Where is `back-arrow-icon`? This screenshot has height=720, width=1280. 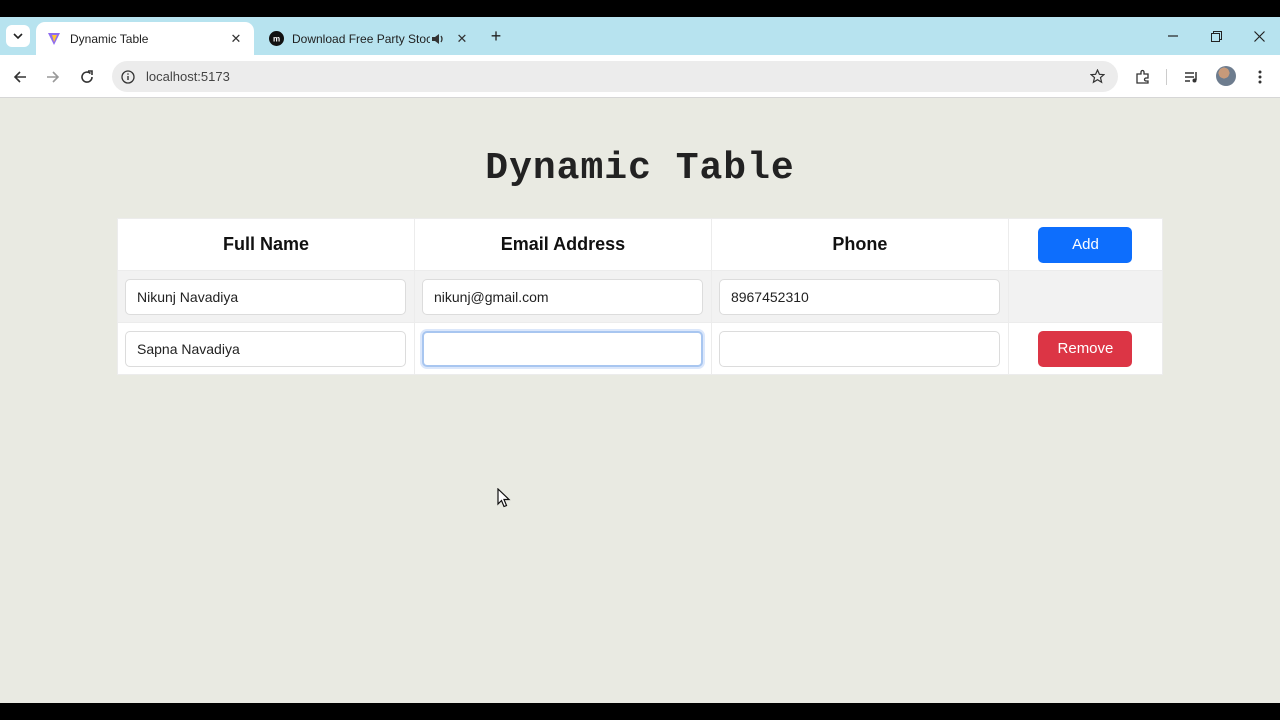
back-arrow-icon is located at coordinates (20, 77).